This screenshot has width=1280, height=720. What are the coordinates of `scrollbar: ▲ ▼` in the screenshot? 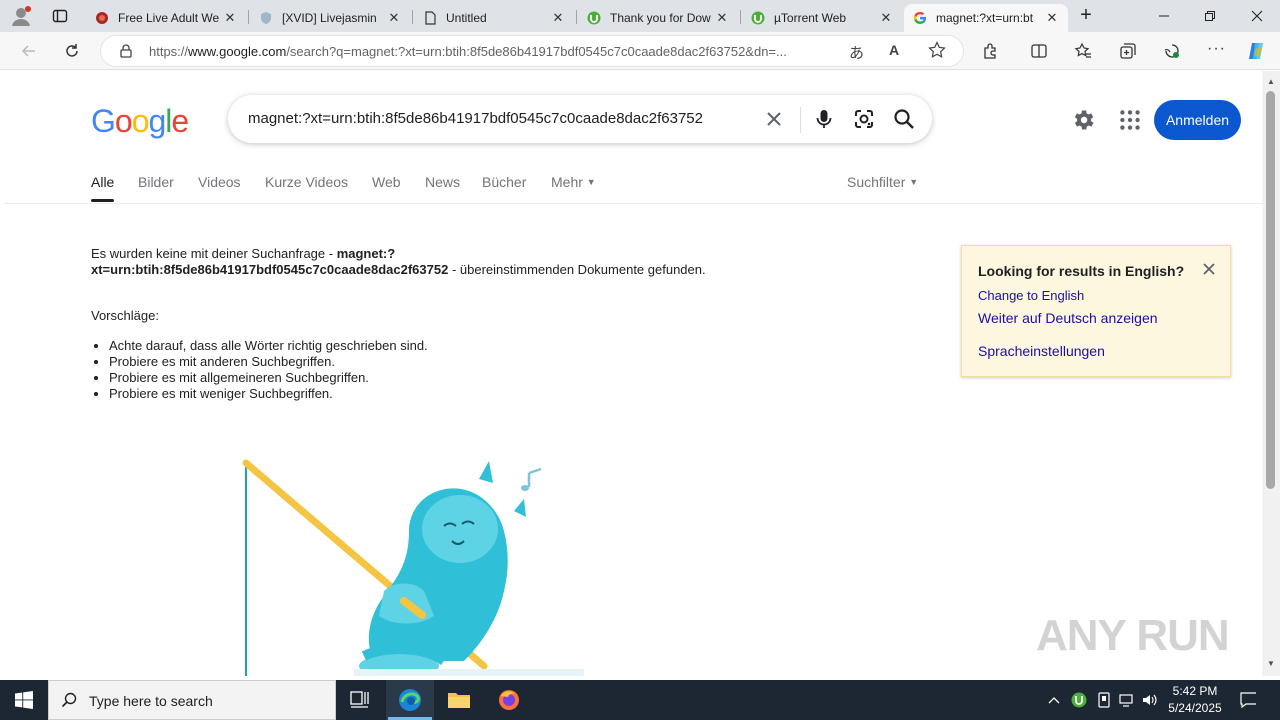 It's located at (1271, 373).